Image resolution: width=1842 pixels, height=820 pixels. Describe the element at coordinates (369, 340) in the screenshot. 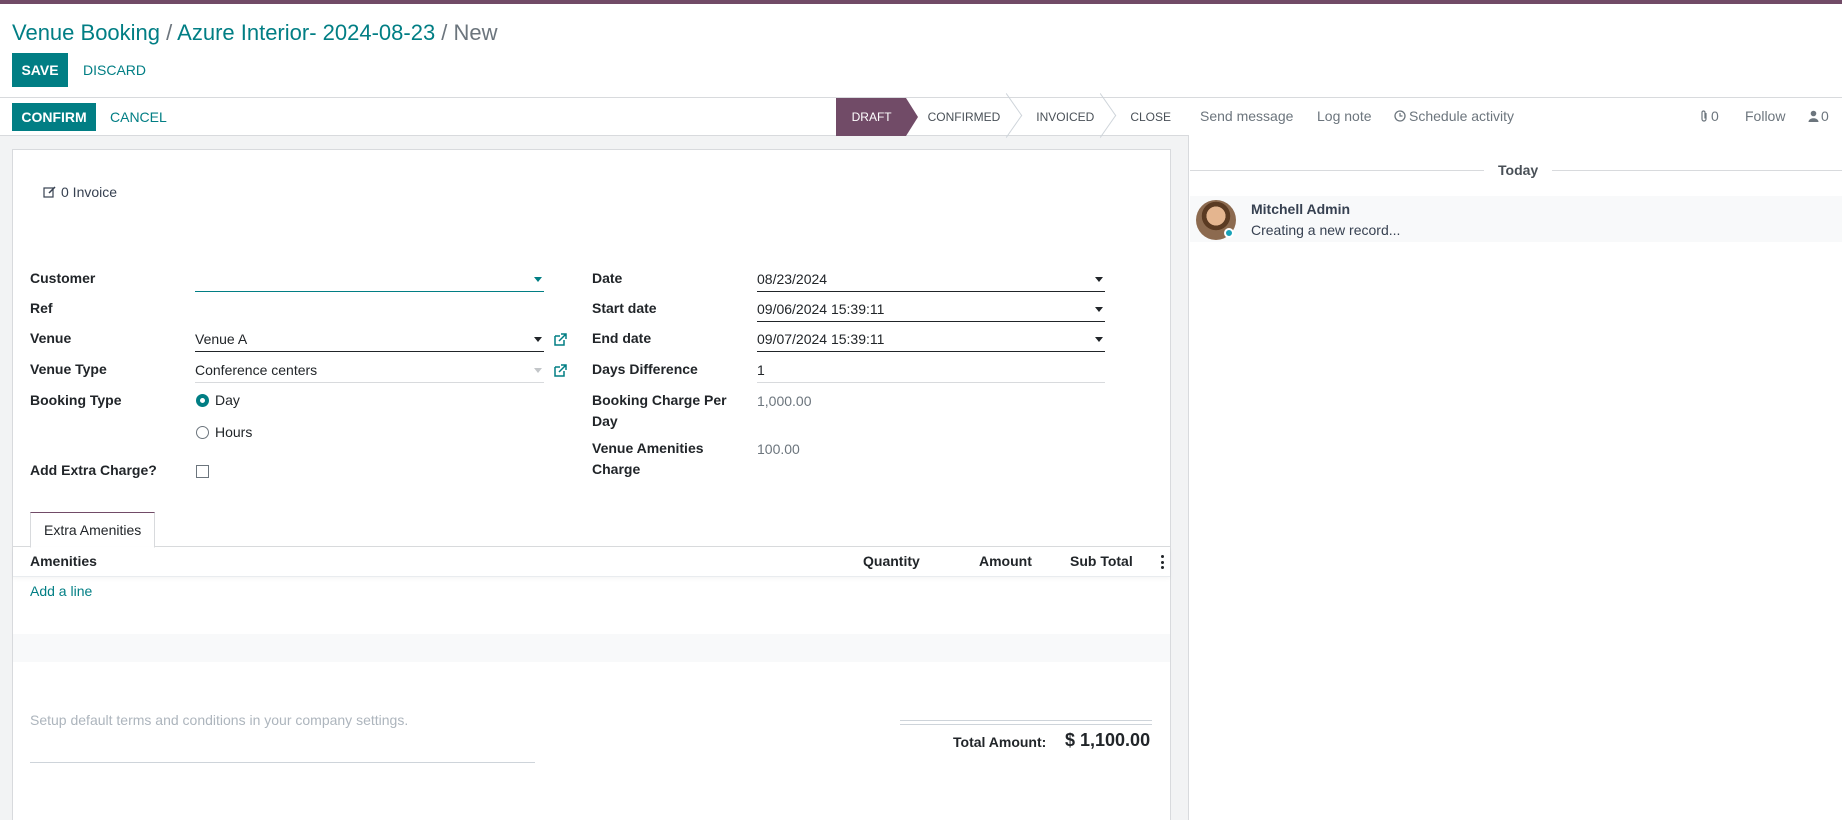

I see `venue-input: Venue A` at that location.